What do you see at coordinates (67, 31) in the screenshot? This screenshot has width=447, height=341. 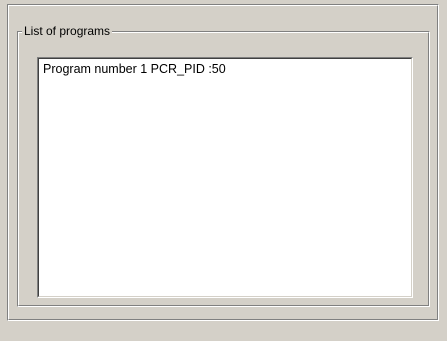 I see `groupbox-legend: List of programs` at bounding box center [67, 31].